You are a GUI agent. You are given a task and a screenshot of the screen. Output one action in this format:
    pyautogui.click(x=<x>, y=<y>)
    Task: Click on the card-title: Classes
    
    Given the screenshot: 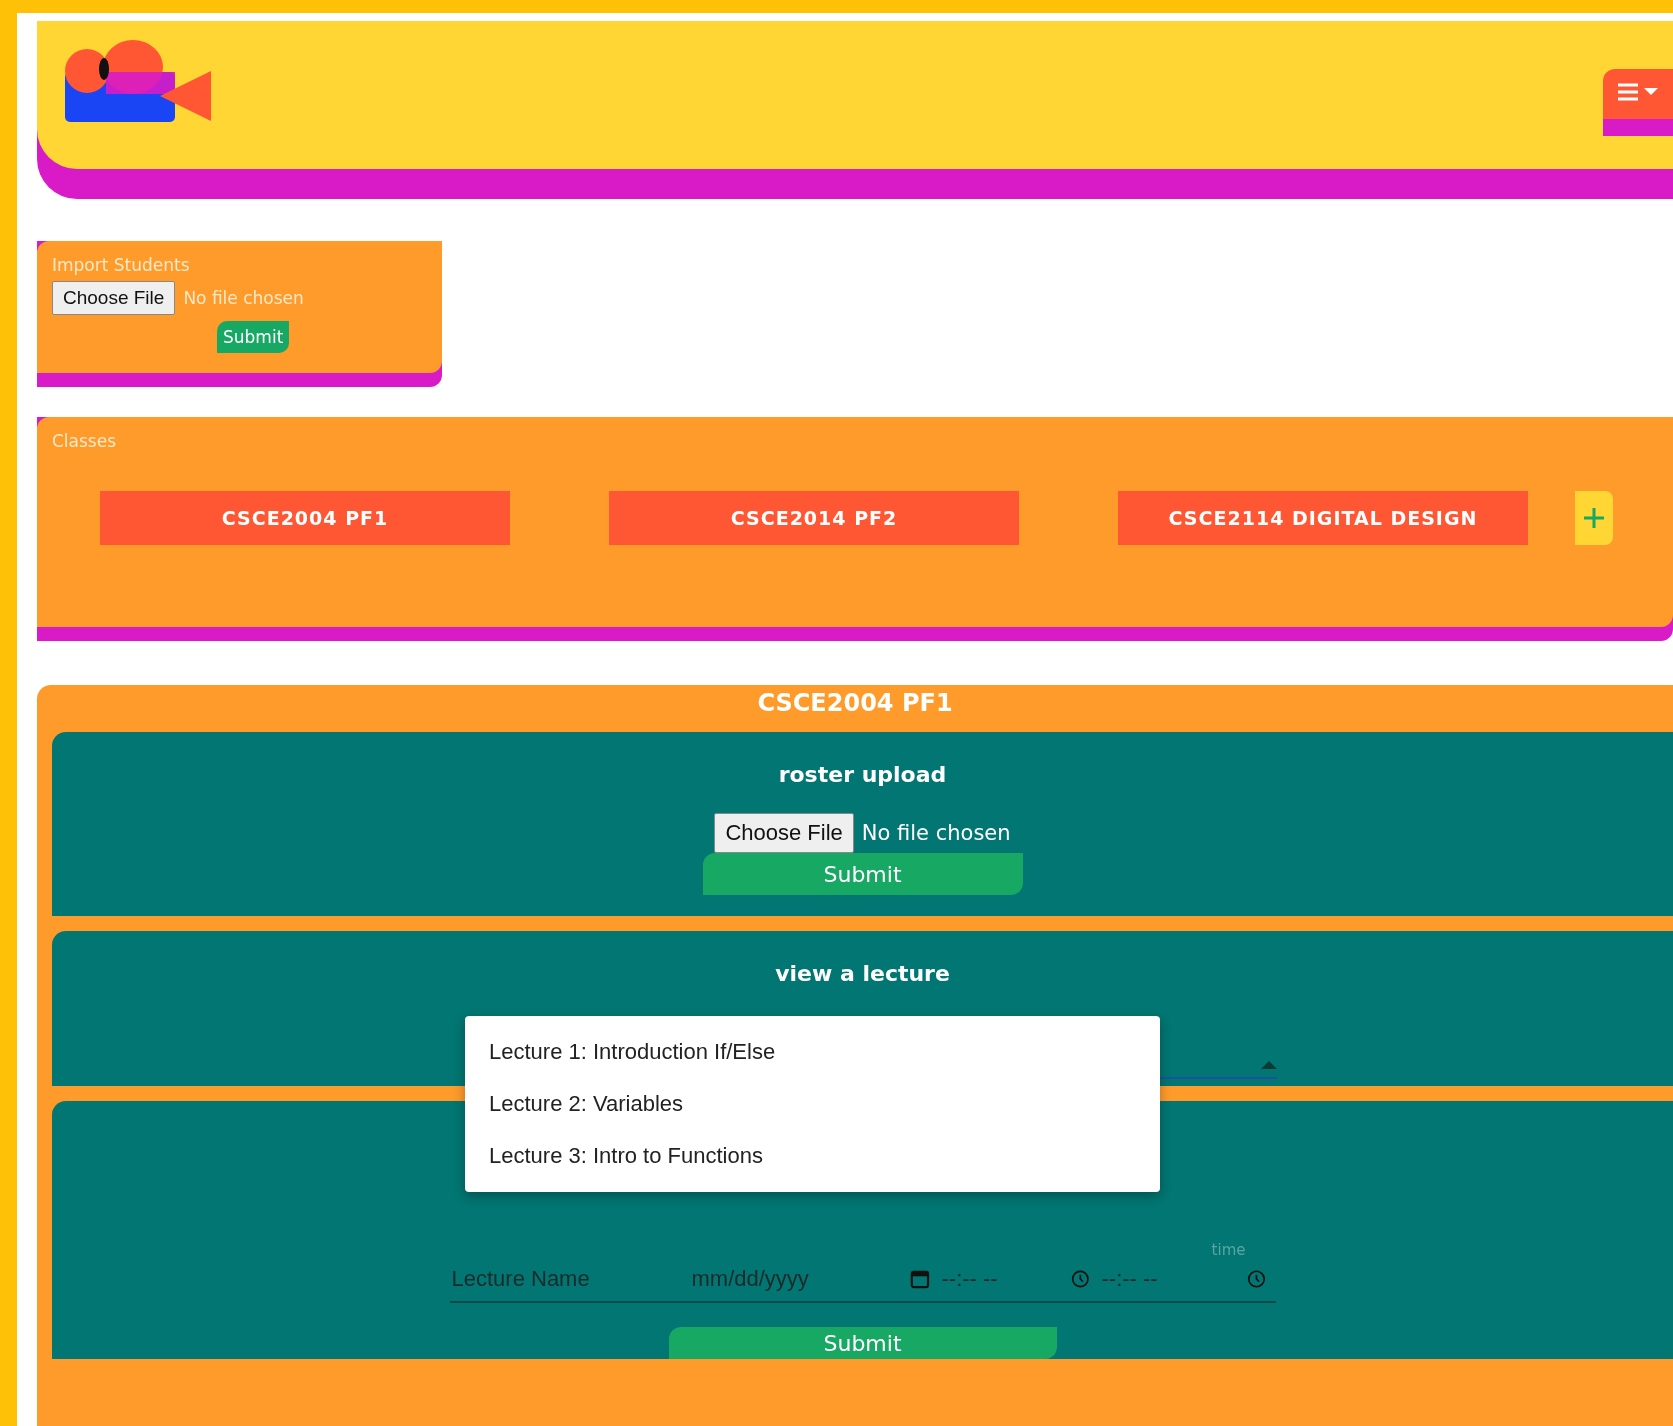 What is the action you would take?
    pyautogui.click(x=85, y=441)
    